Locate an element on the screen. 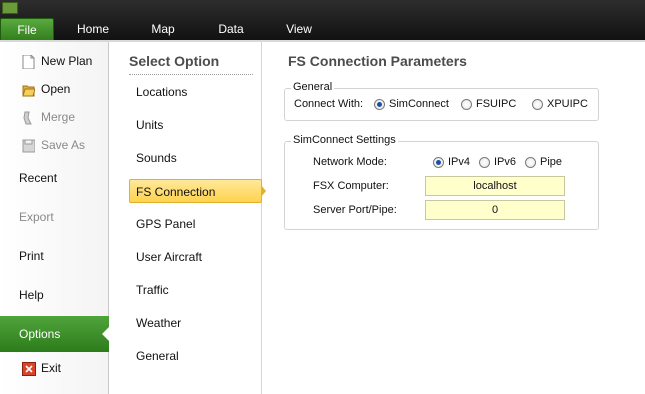  menu-merge: Merge is located at coordinates (54, 117).